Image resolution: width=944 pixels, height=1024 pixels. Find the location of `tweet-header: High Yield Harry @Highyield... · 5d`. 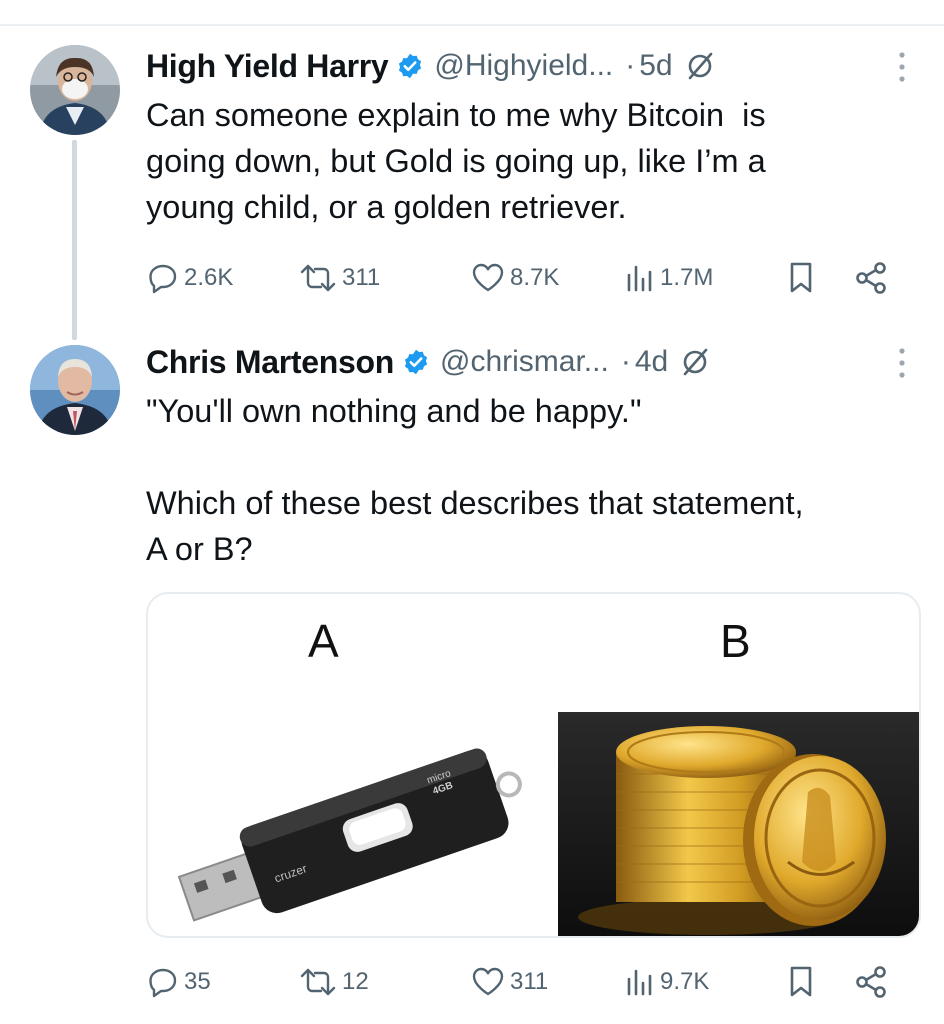

tweet-header: High Yield Harry @Highyield... · 5d is located at coordinates (430, 66).